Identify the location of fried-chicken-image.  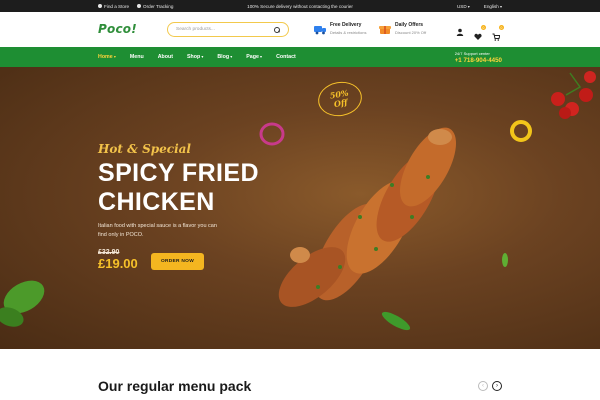
(367, 217).